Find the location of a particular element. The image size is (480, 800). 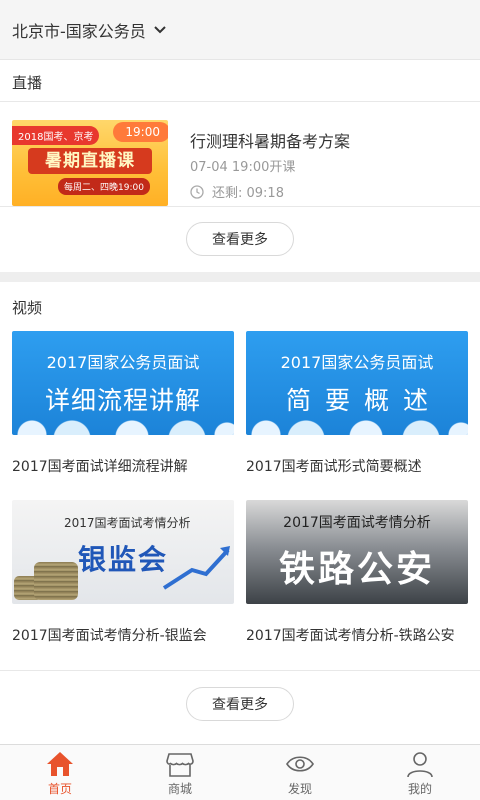

video-thumbnail: 2017国考面试考情分析 铁路公安 is located at coordinates (357, 552).